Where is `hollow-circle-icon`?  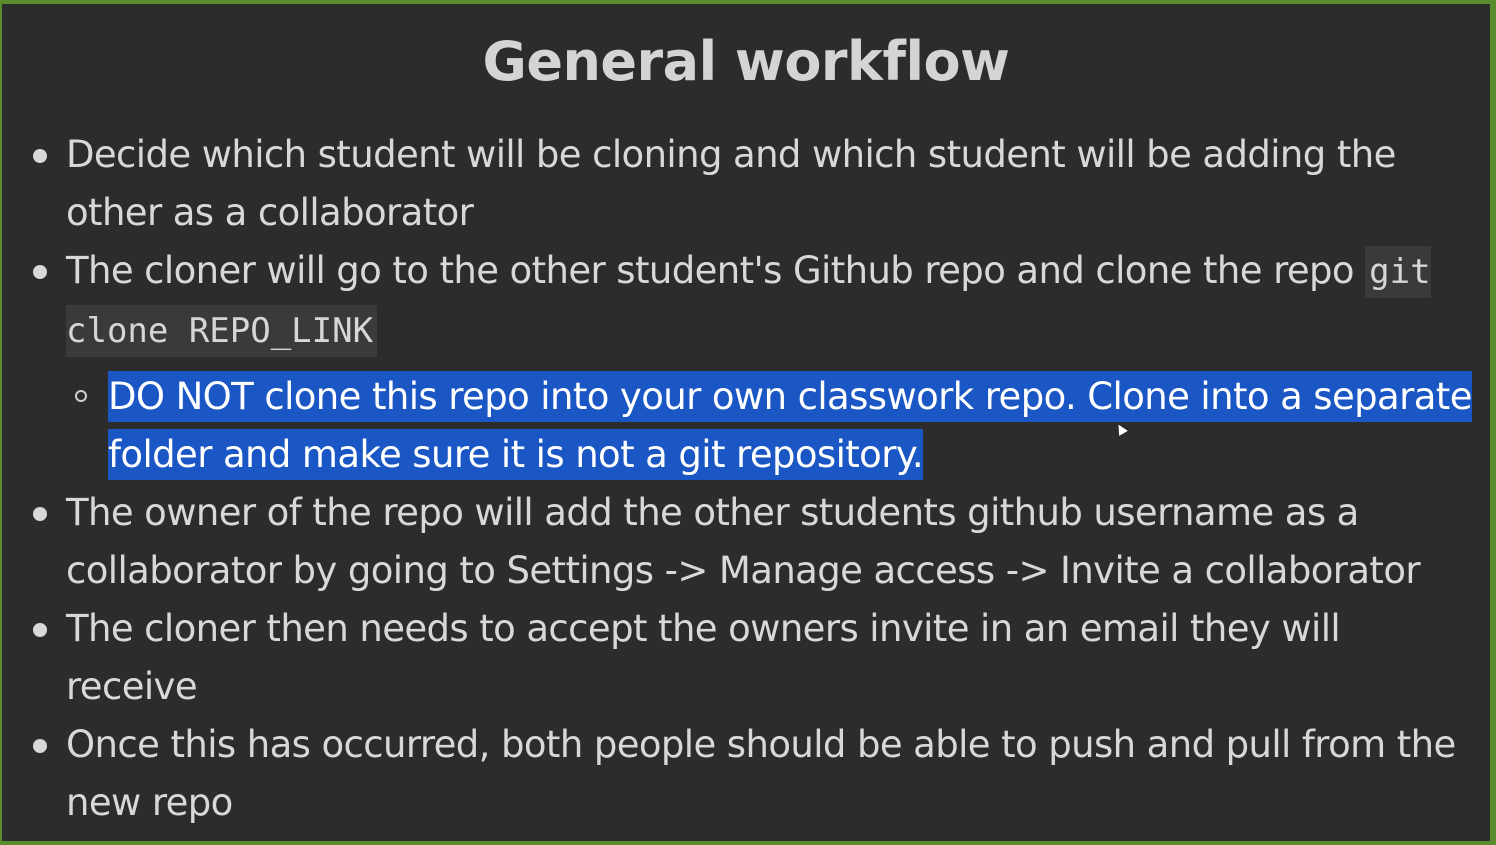
hollow-circle-icon is located at coordinates (81, 396).